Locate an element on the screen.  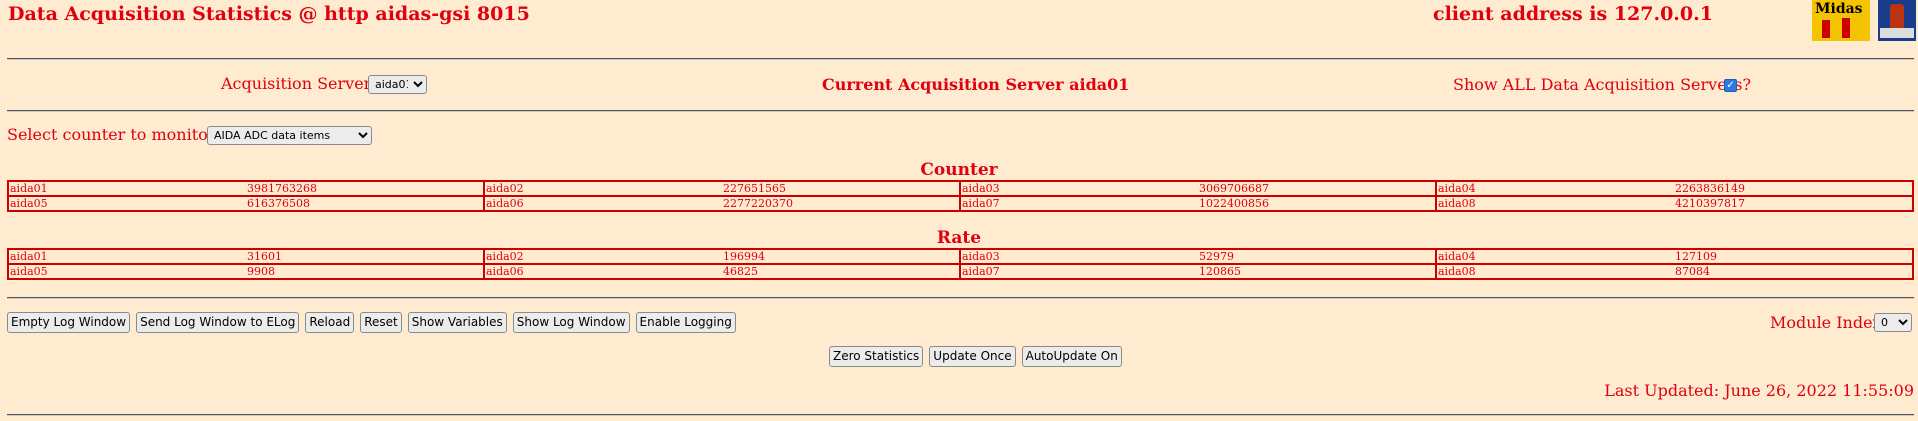
counter-select: AIDA ADC data items is located at coordinates (289, 135).